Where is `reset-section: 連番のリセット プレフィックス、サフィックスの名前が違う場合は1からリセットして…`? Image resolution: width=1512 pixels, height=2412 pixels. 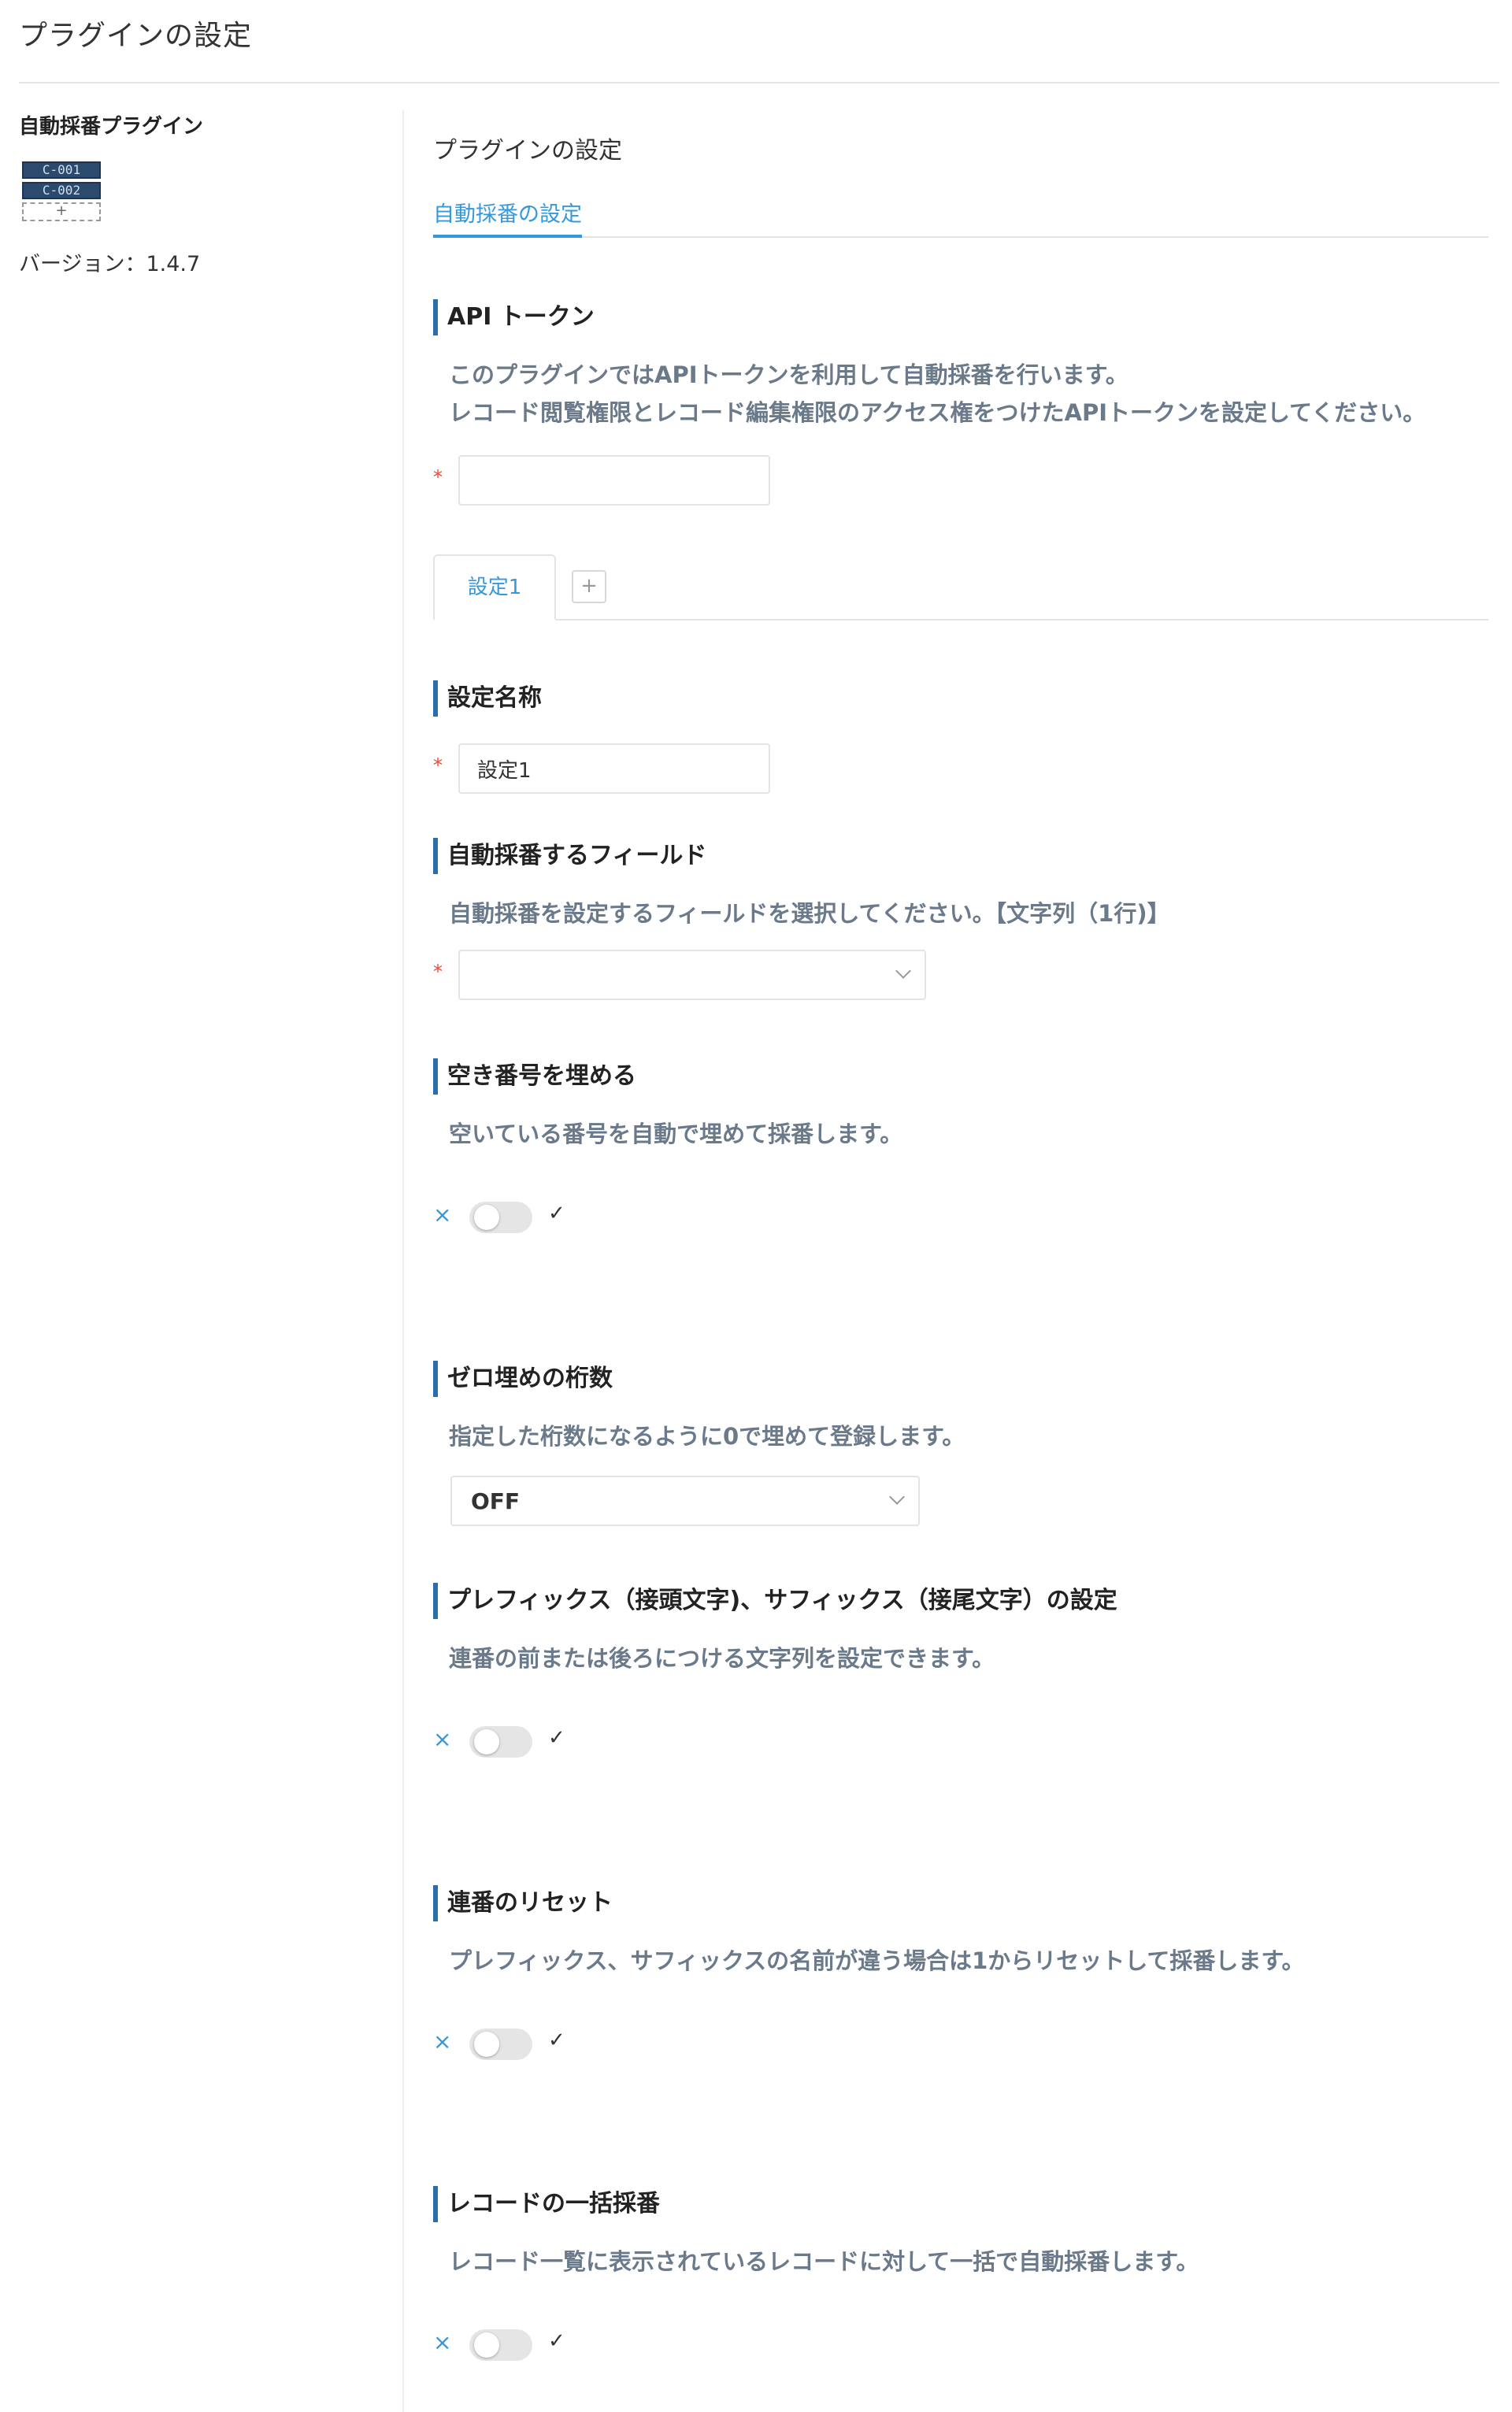
reset-section: 連番のリセット プレフィックス、サフィックスの名前が違う場合は1からリセットして… is located at coordinates (960, 1973).